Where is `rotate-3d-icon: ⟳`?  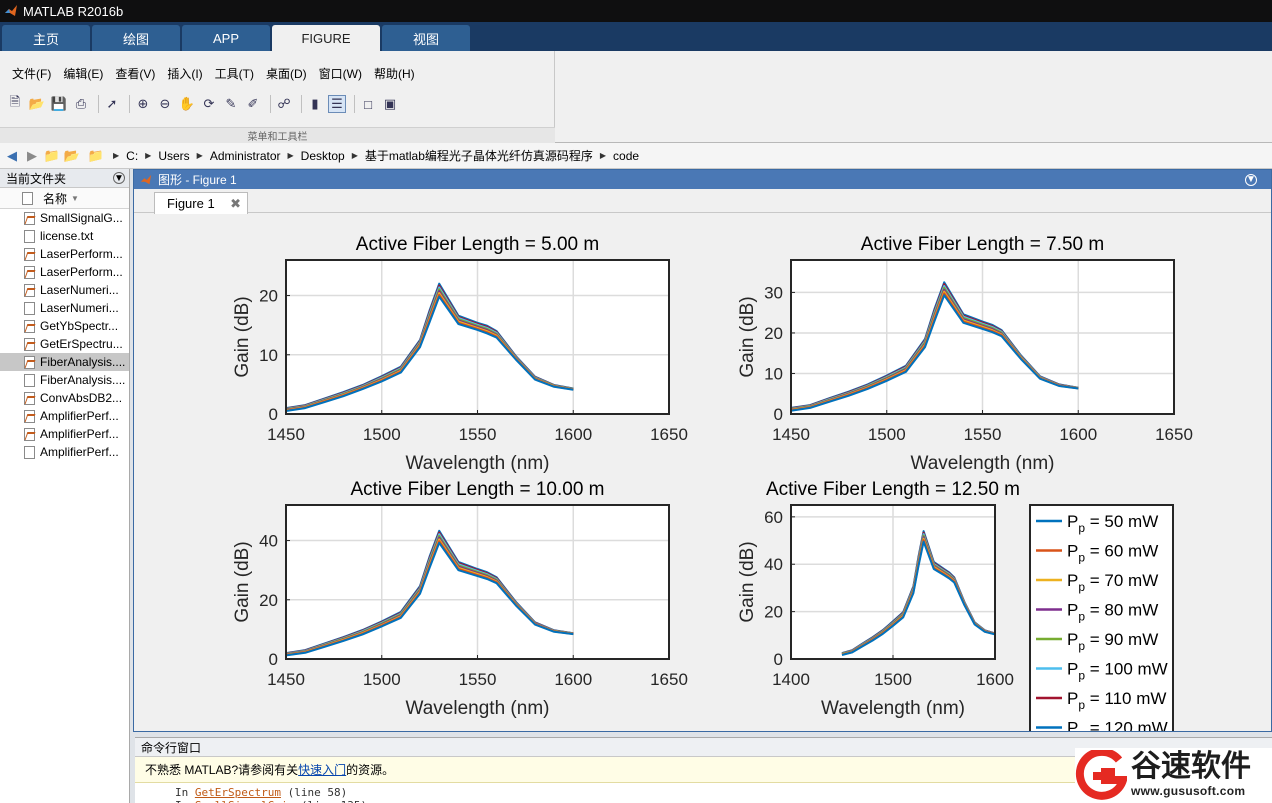
rotate-3d-icon: ⟳ is located at coordinates (209, 104).